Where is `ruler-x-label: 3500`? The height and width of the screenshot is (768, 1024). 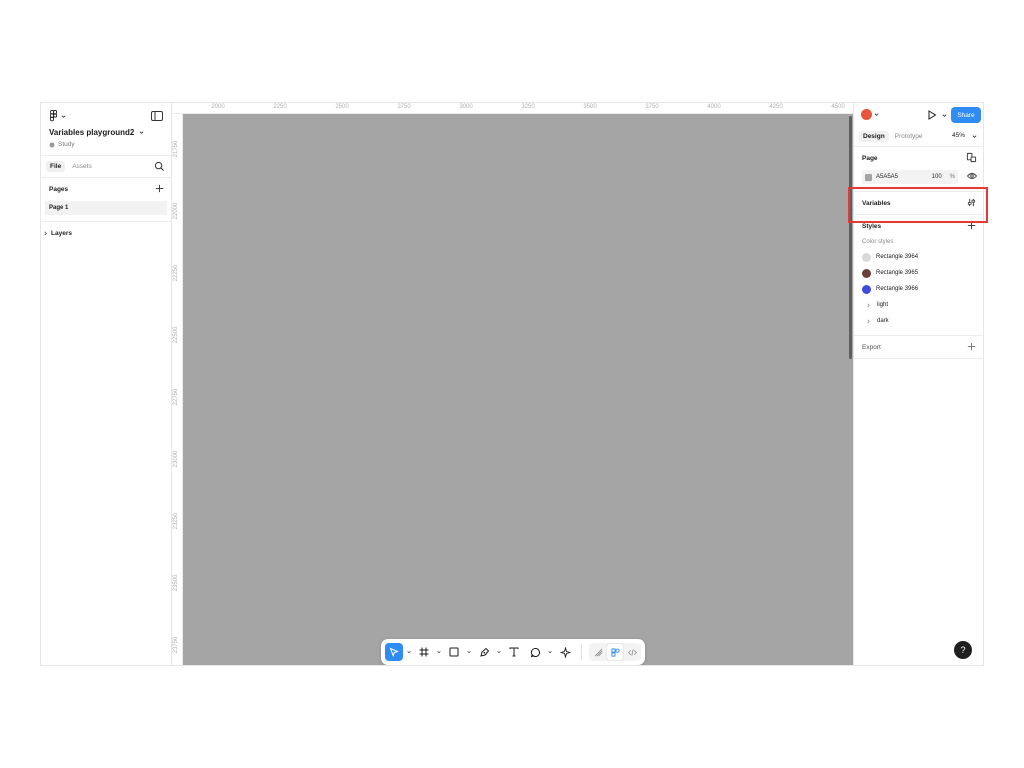
ruler-x-label: 3500 is located at coordinates (590, 107).